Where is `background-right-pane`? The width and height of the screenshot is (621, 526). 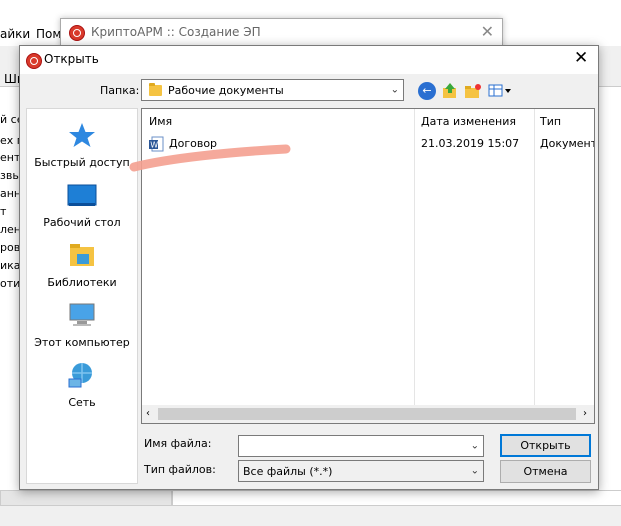
background-right-pane is located at coordinates (609, 289).